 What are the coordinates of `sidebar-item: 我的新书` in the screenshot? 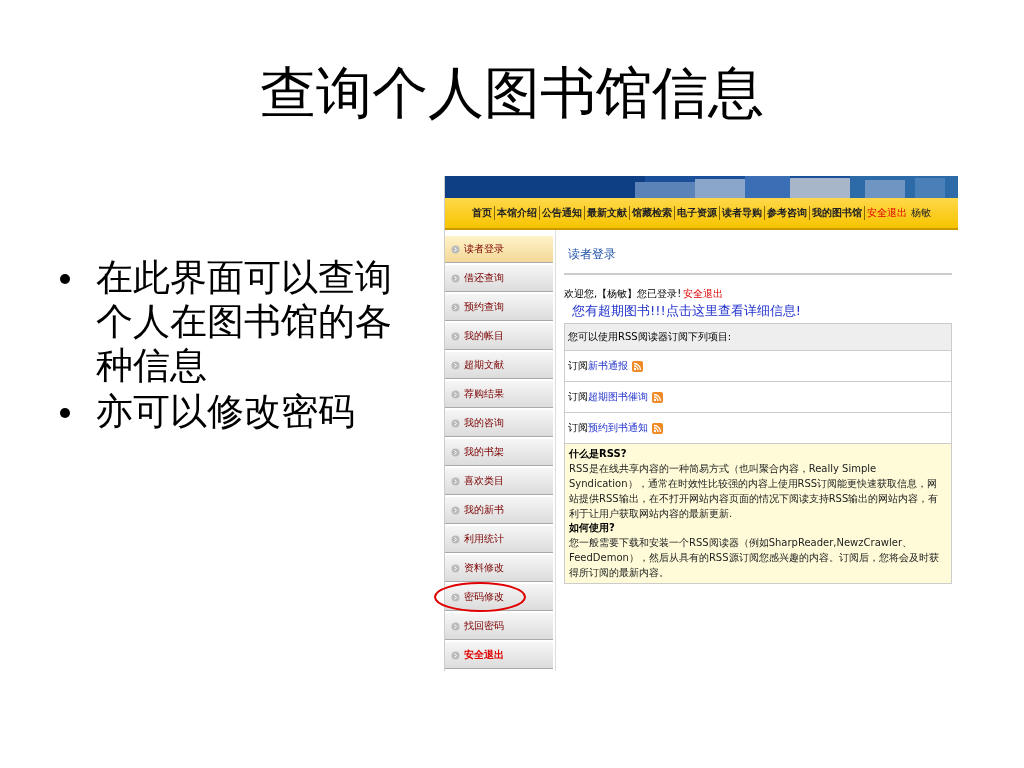 It's located at (499, 510).